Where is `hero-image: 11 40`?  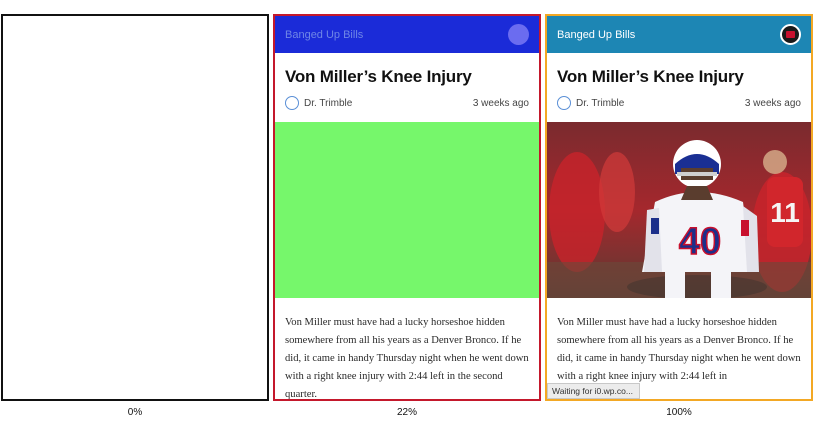
hero-image: 11 40 is located at coordinates (679, 210).